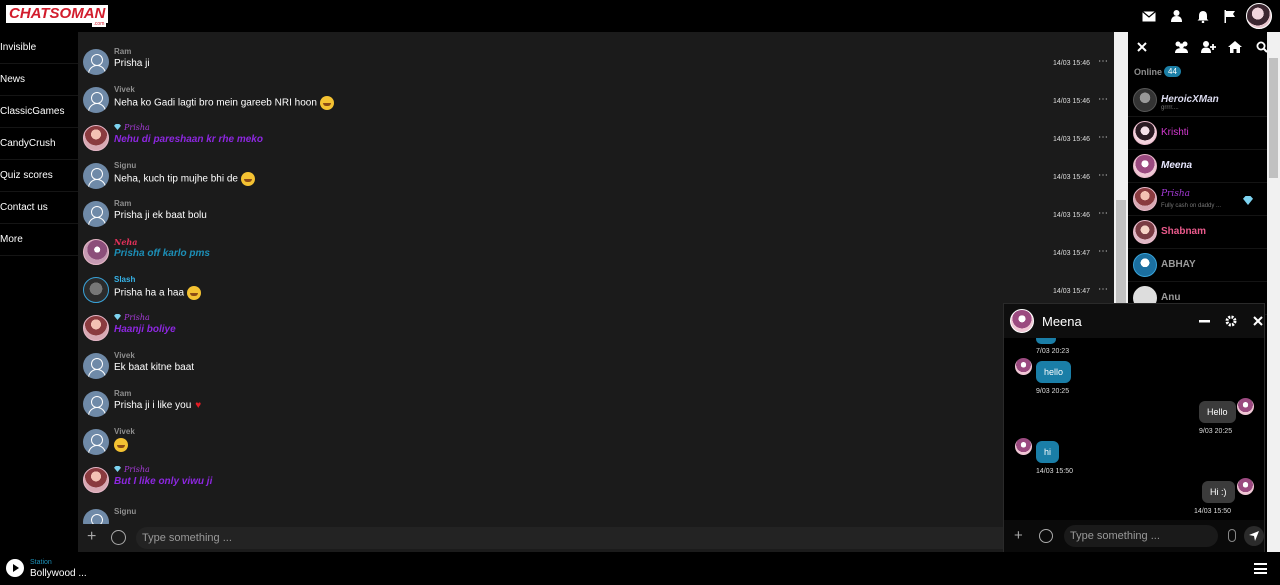 The image size is (1280, 585). What do you see at coordinates (15, 568) in the screenshot?
I see `play-button` at bounding box center [15, 568].